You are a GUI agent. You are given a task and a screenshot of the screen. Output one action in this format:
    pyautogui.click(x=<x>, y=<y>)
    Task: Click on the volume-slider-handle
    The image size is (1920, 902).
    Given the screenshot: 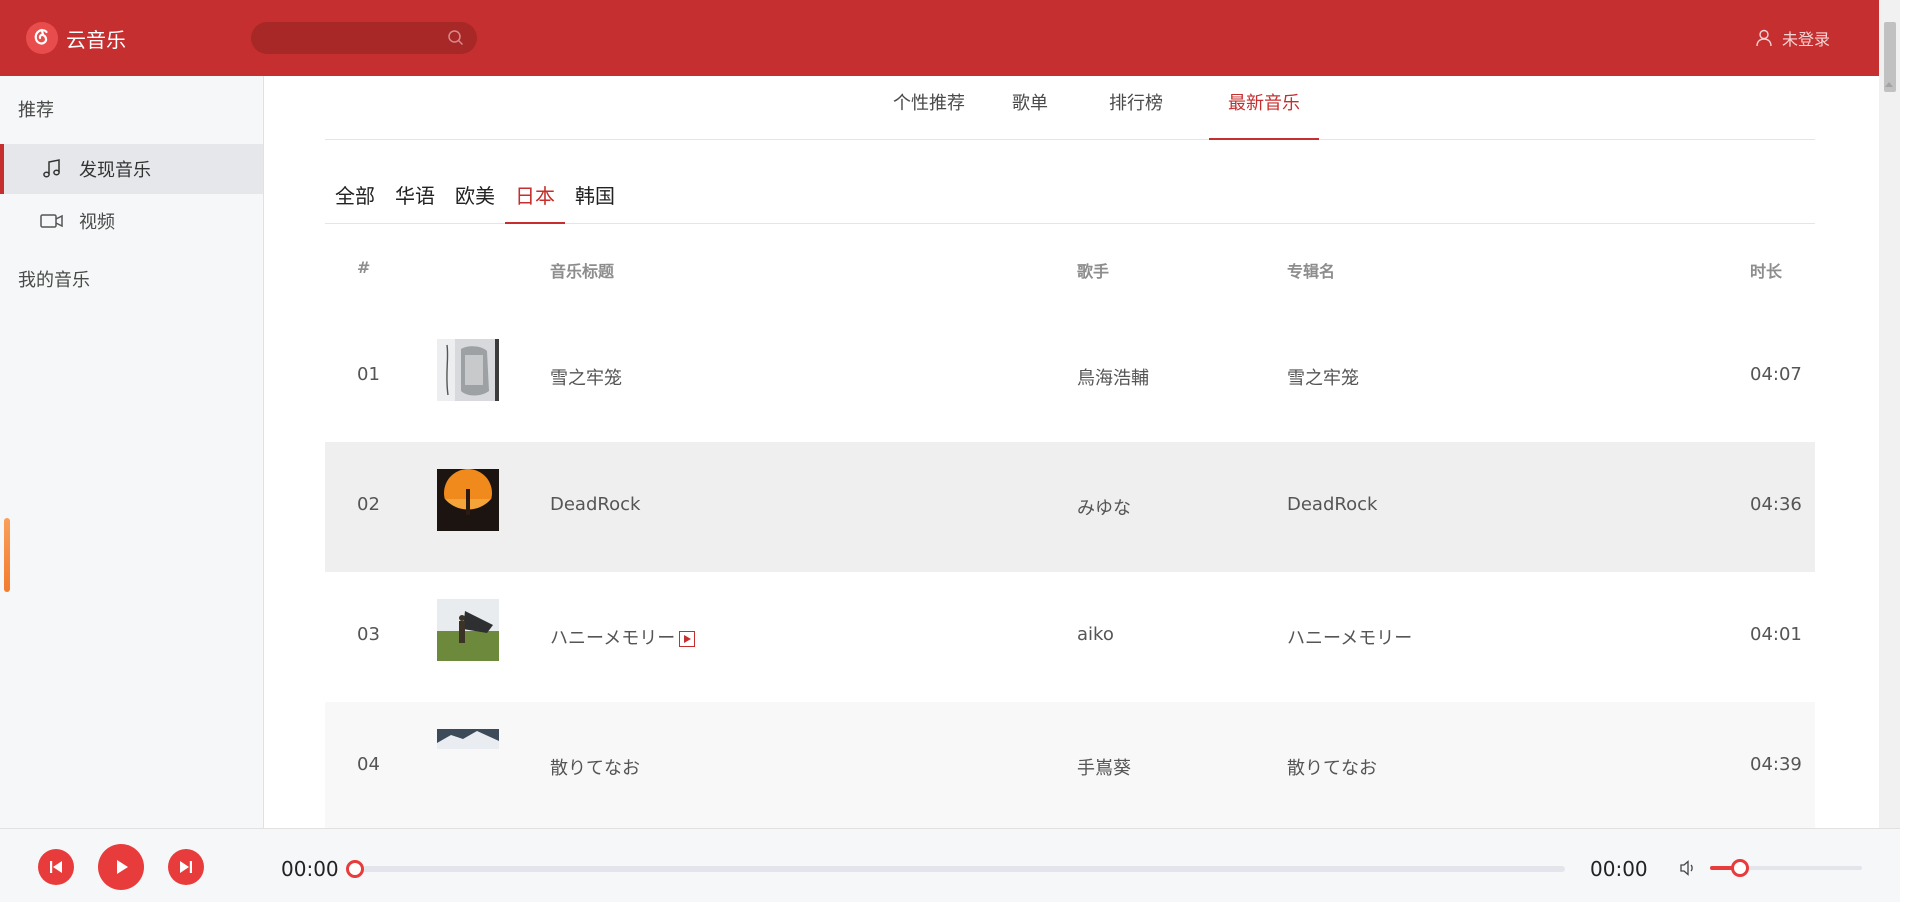 What is the action you would take?
    pyautogui.click(x=1740, y=868)
    